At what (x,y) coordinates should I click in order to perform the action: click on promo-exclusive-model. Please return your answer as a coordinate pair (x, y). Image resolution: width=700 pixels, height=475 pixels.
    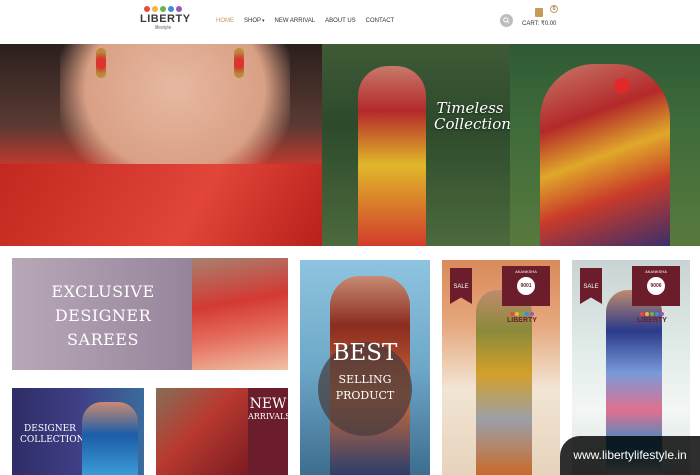
    Looking at the image, I should click on (240, 314).